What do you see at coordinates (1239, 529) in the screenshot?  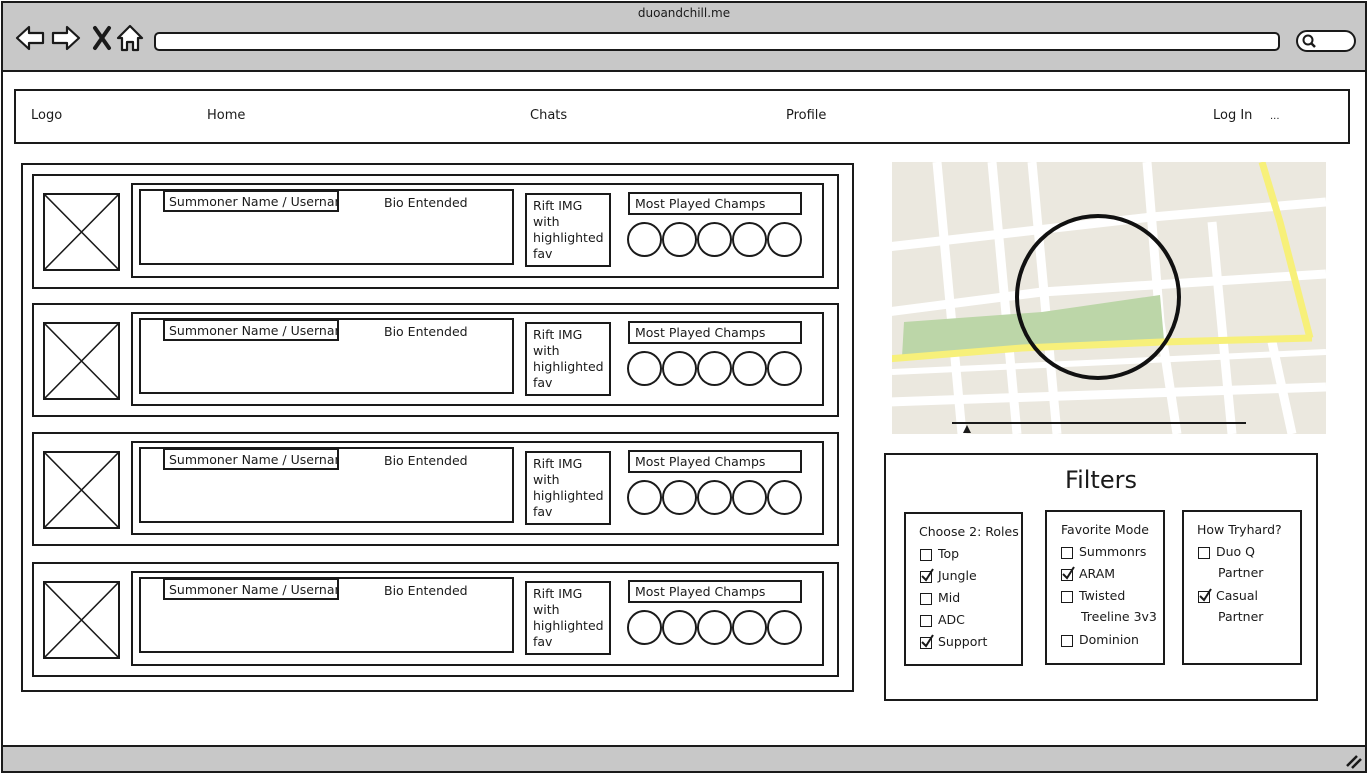 I see `tryhard-heading: How Tryhard?` at bounding box center [1239, 529].